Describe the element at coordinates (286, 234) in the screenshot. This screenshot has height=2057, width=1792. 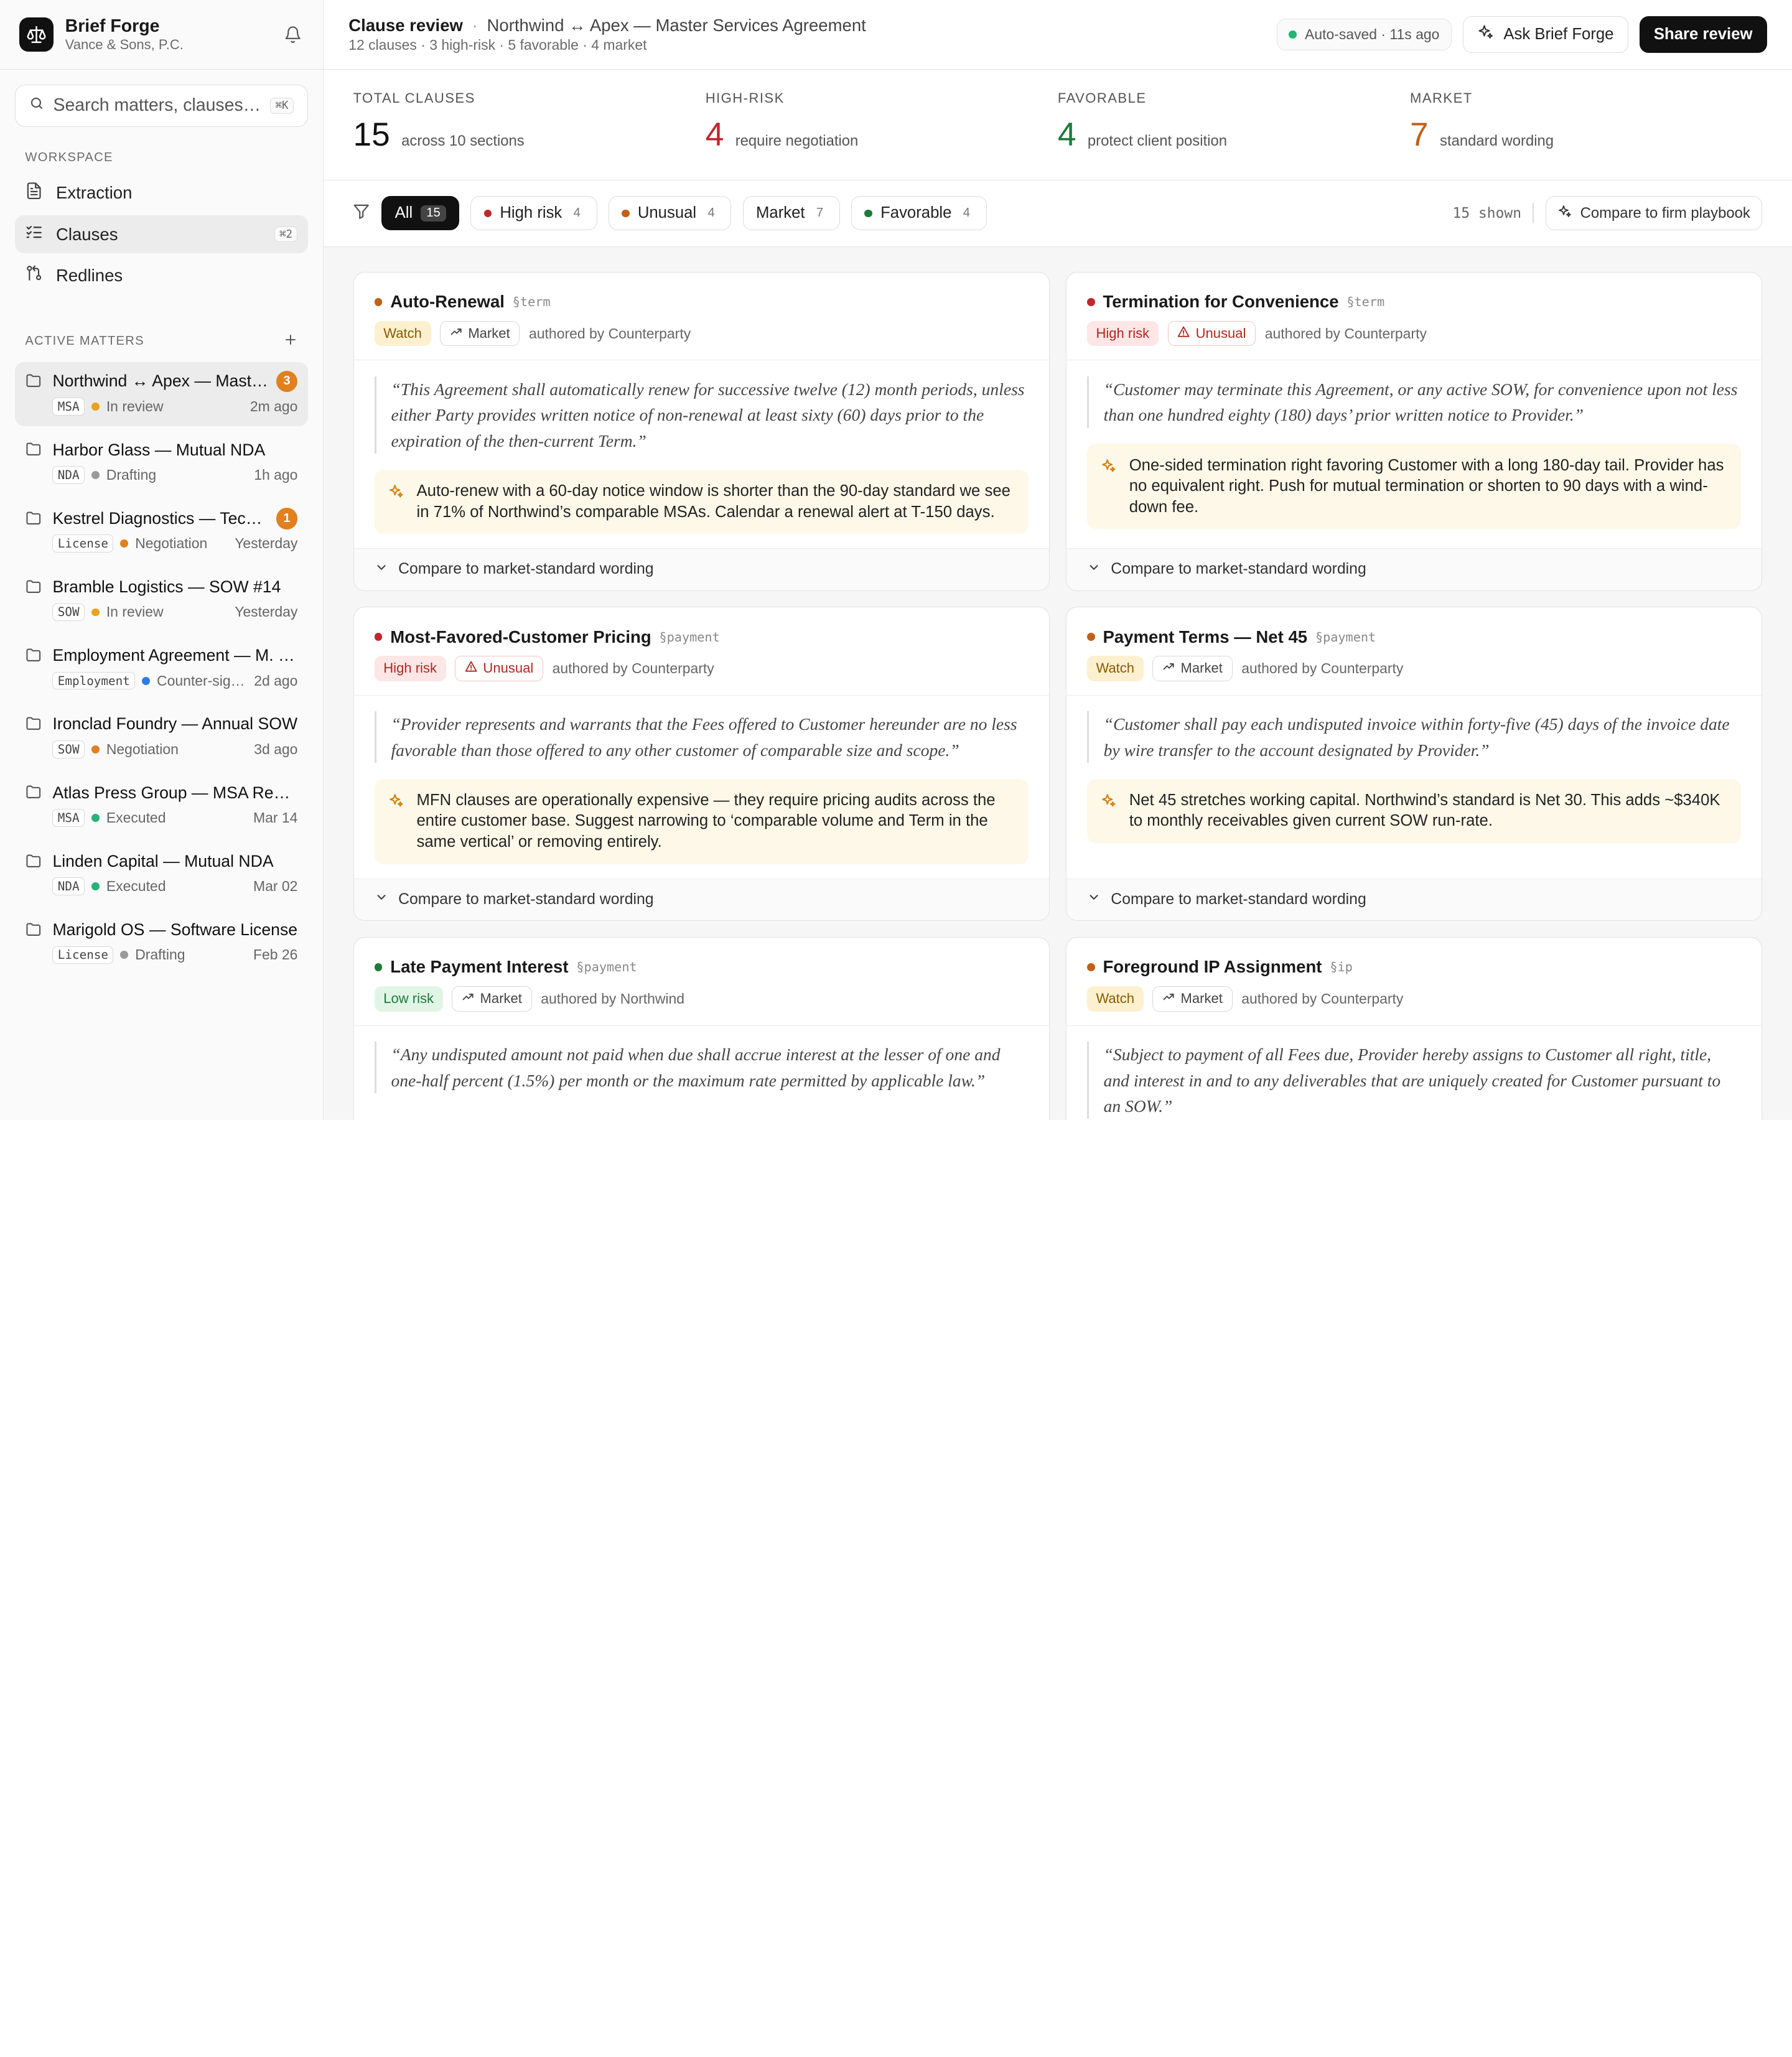
I see `nav-shortcut: ⌘2` at that location.